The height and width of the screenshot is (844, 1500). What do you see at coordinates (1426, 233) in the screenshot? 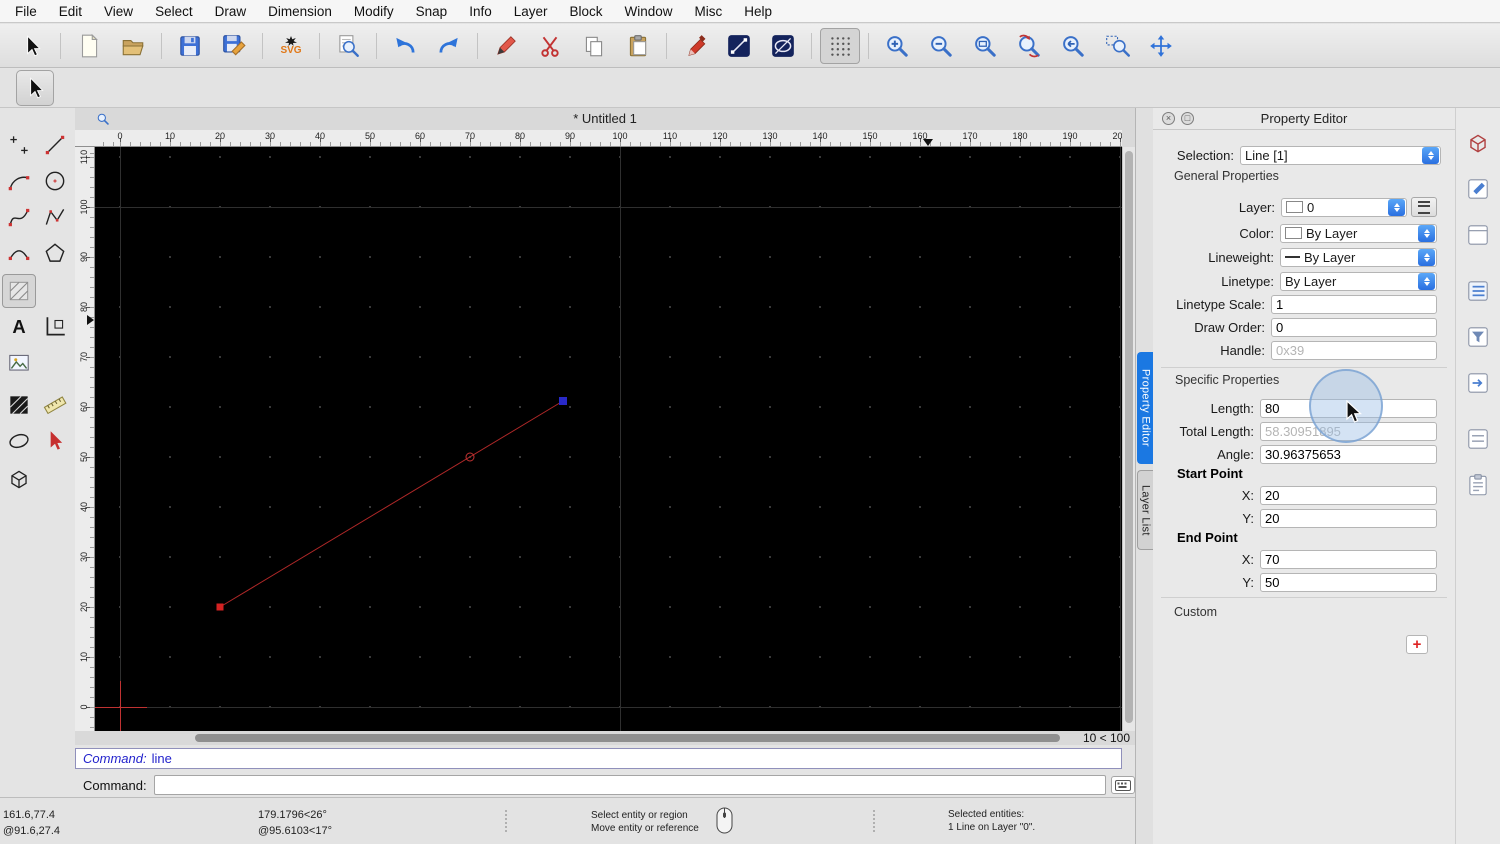
I see `stepper-icon` at bounding box center [1426, 233].